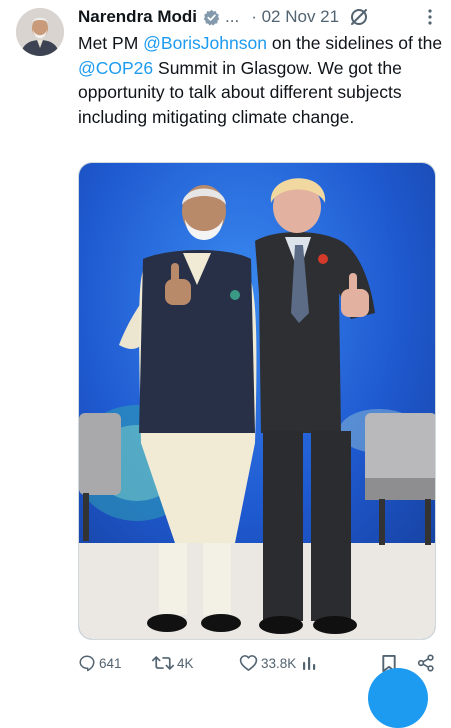 The width and height of the screenshot is (451, 728). I want to click on more-options-icon, so click(430, 17).